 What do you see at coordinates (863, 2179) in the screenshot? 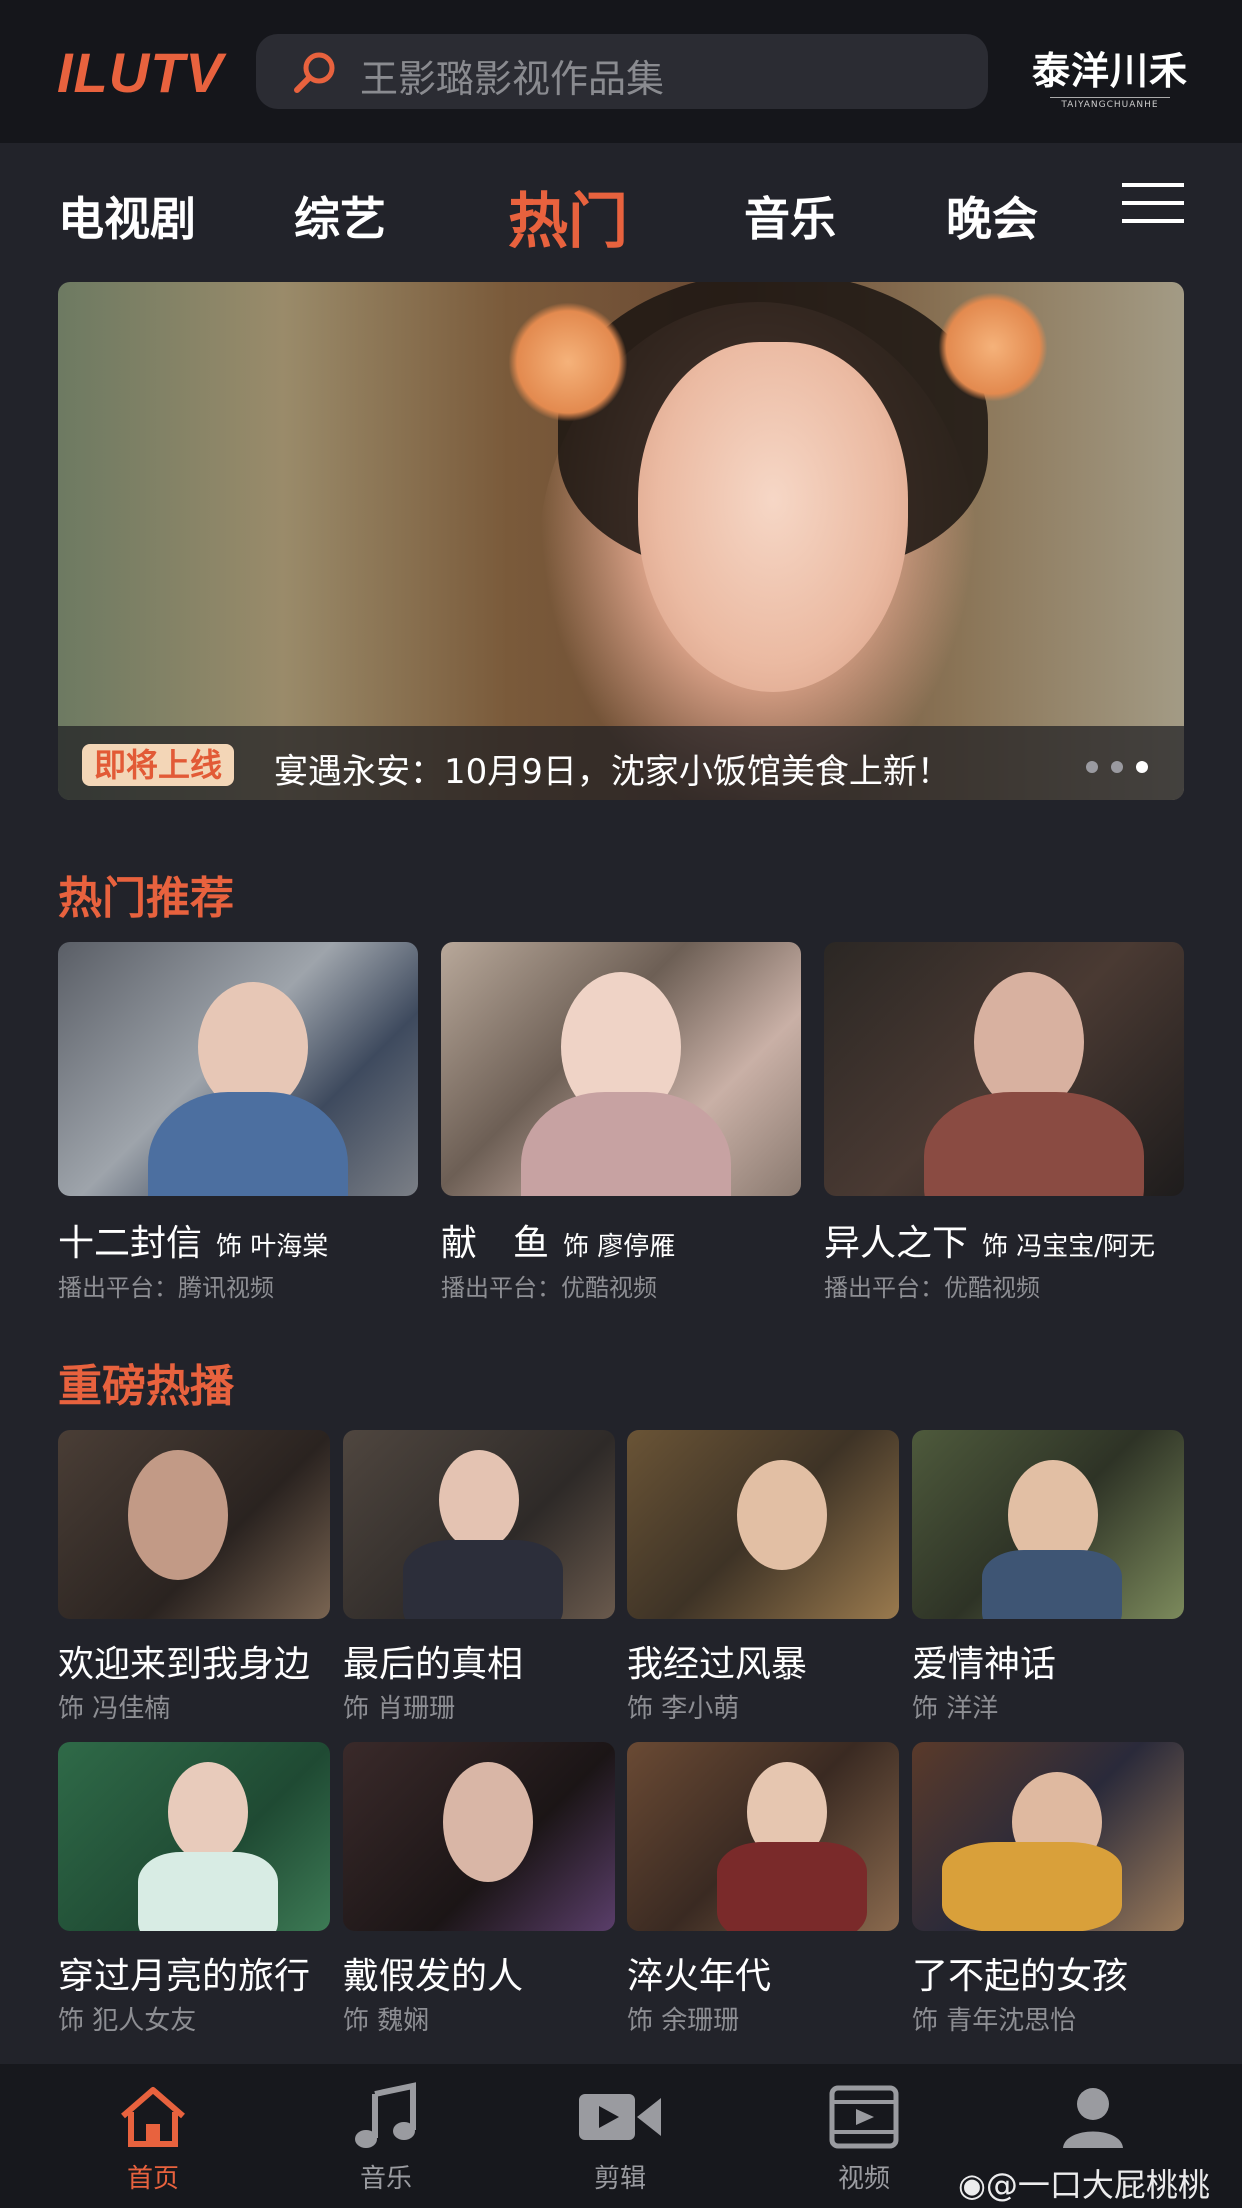
I see `nav-label: 视频` at bounding box center [863, 2179].